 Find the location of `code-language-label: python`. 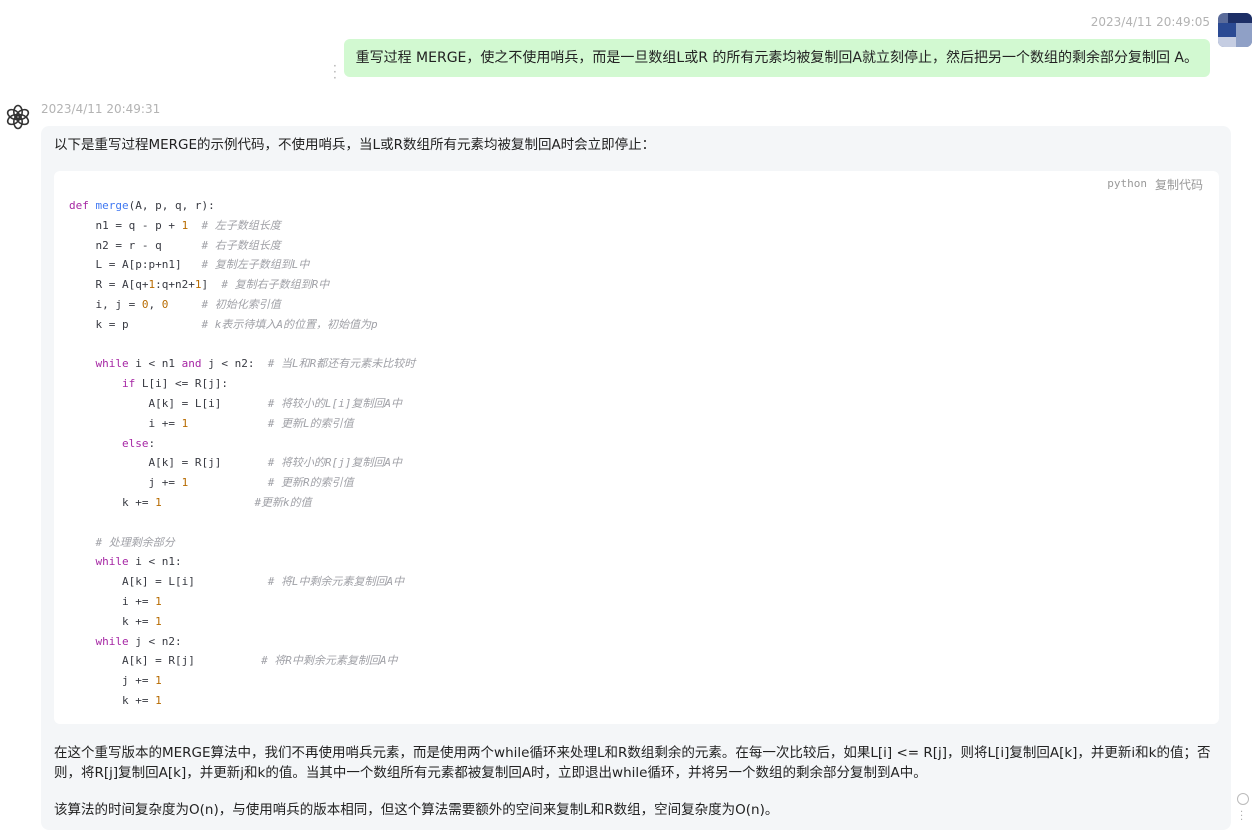

code-language-label: python is located at coordinates (1127, 183).